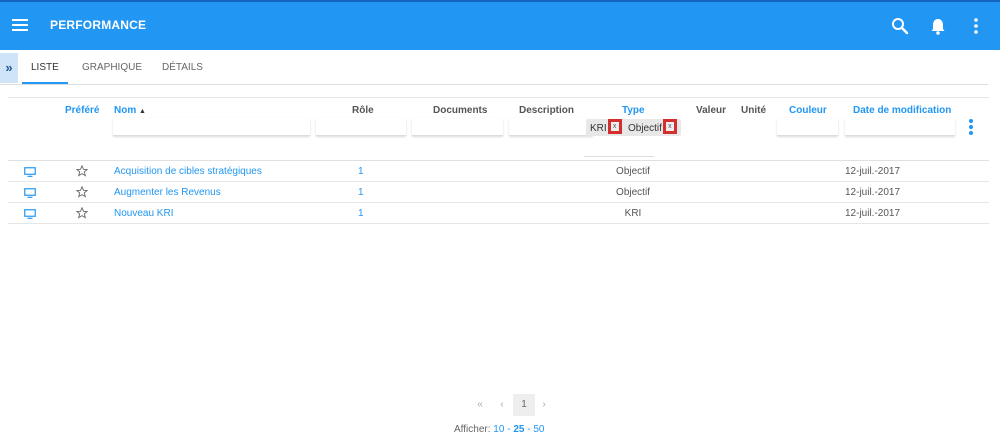 The width and height of the screenshot is (1000, 439). Describe the element at coordinates (494, 69) in the screenshot. I see `view-tabs: » LISTE GRAPHIQUE DÉTAILS` at that location.